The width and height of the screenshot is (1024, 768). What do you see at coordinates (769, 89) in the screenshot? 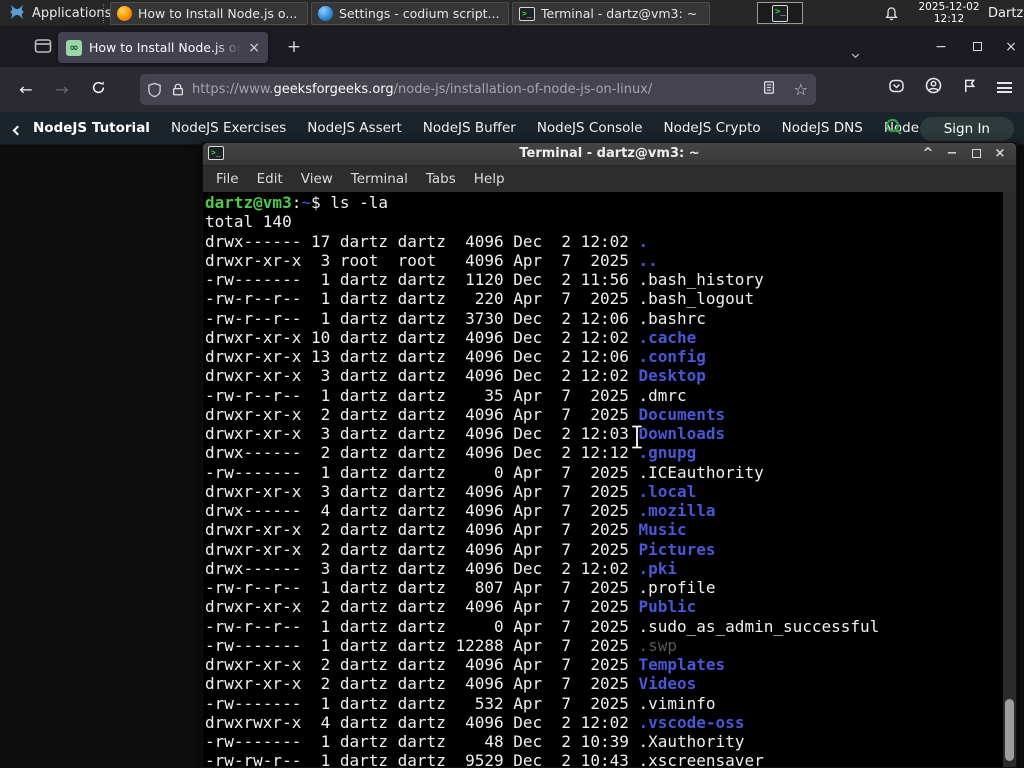
I see `reader-mode-icon` at bounding box center [769, 89].